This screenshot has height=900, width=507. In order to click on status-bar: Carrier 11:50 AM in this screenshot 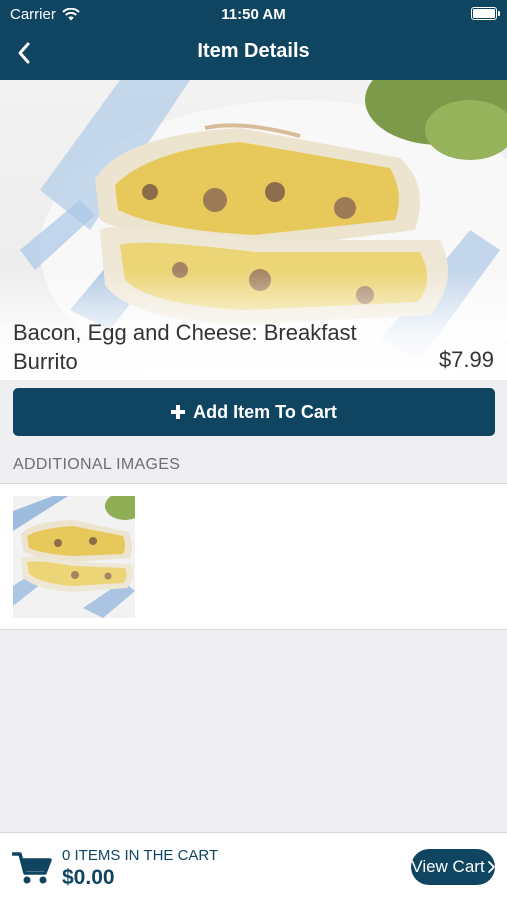, I will do `click(253, 14)`.